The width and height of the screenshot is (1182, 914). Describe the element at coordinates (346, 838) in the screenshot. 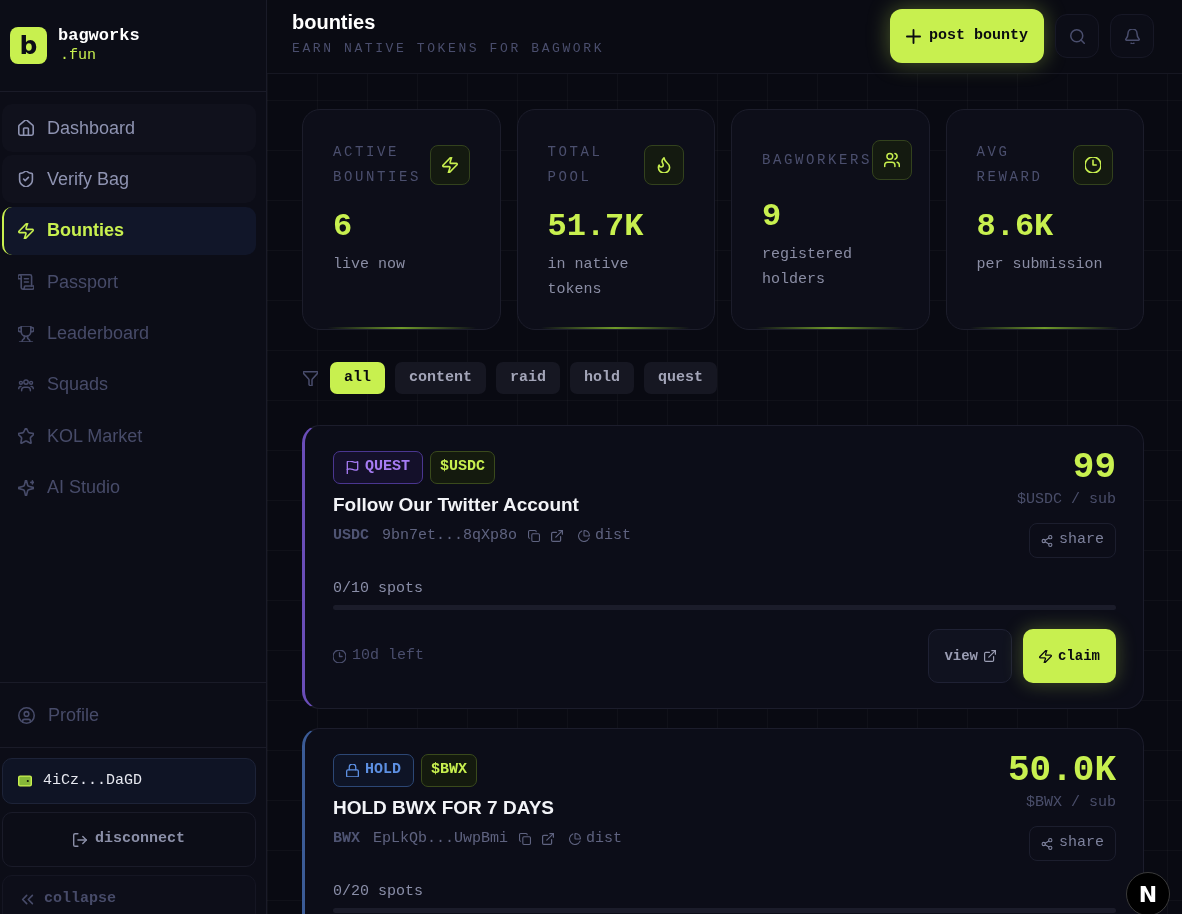

I see `token-symbol: BWX` at that location.